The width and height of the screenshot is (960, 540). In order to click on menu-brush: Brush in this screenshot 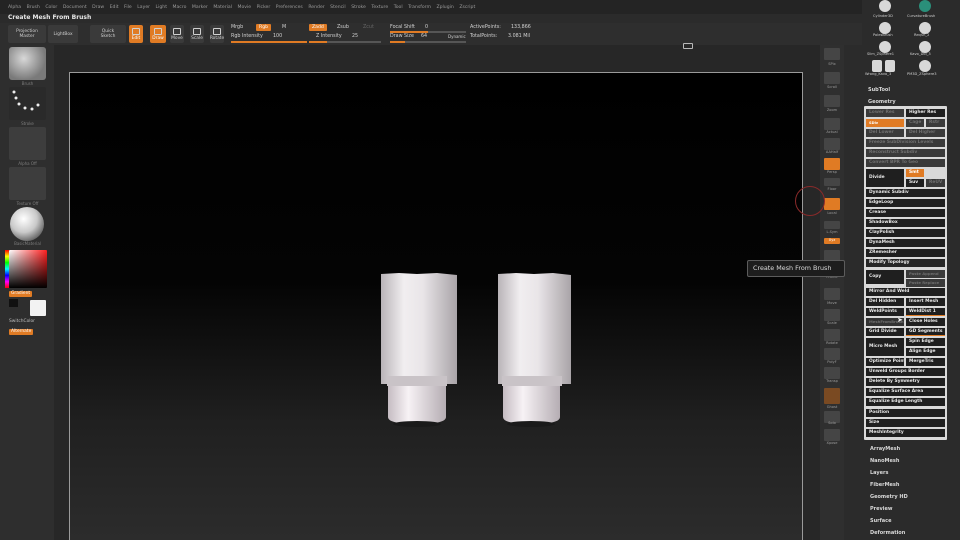, I will do `click(33, 7)`.